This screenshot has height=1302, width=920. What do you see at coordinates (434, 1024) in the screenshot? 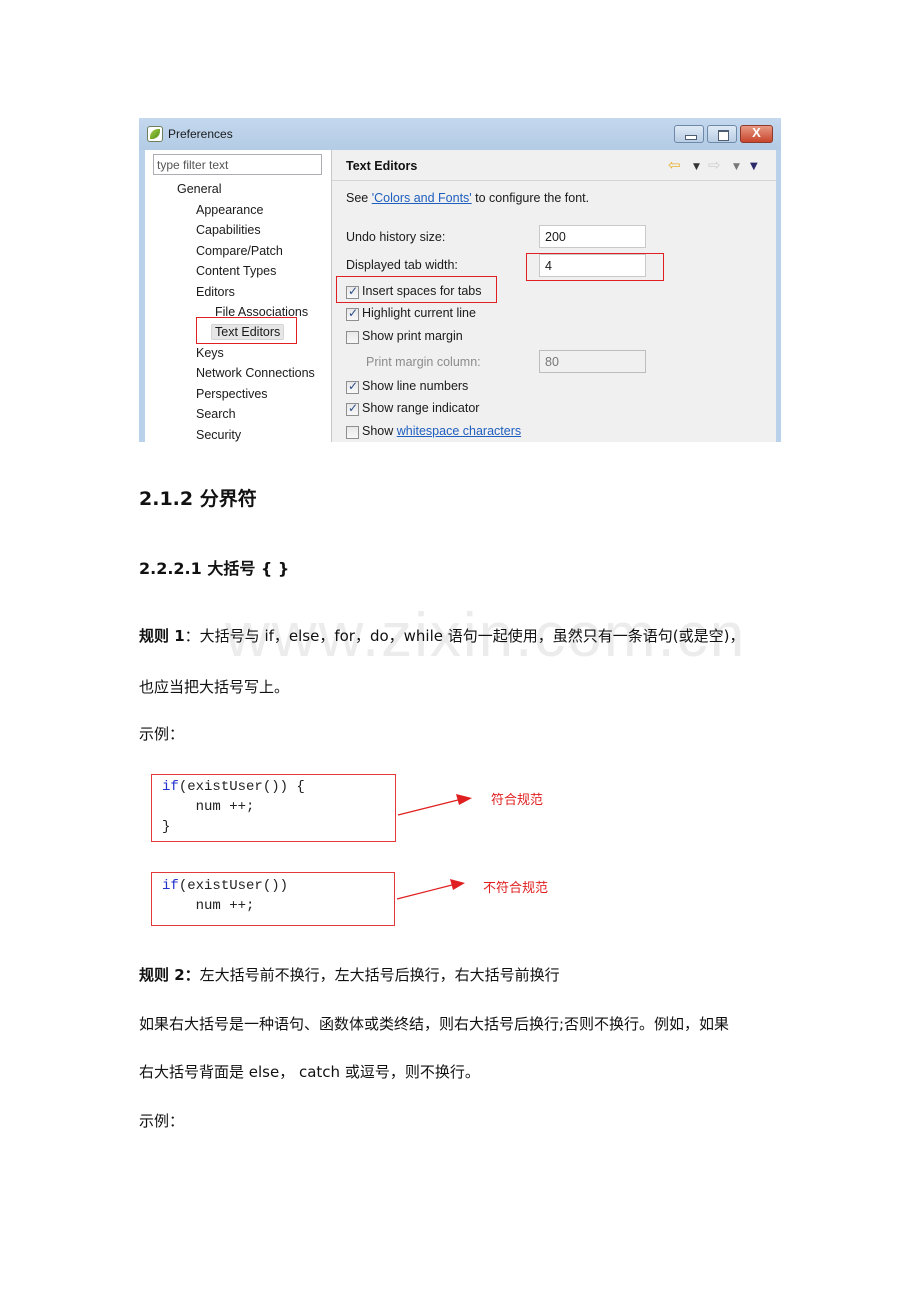
I see `rule-2-detail-line-1: 如果右大括号是一种语句、函数体或类终结，则右大括号后换行;否则不换行。例如，如果` at bounding box center [434, 1024].